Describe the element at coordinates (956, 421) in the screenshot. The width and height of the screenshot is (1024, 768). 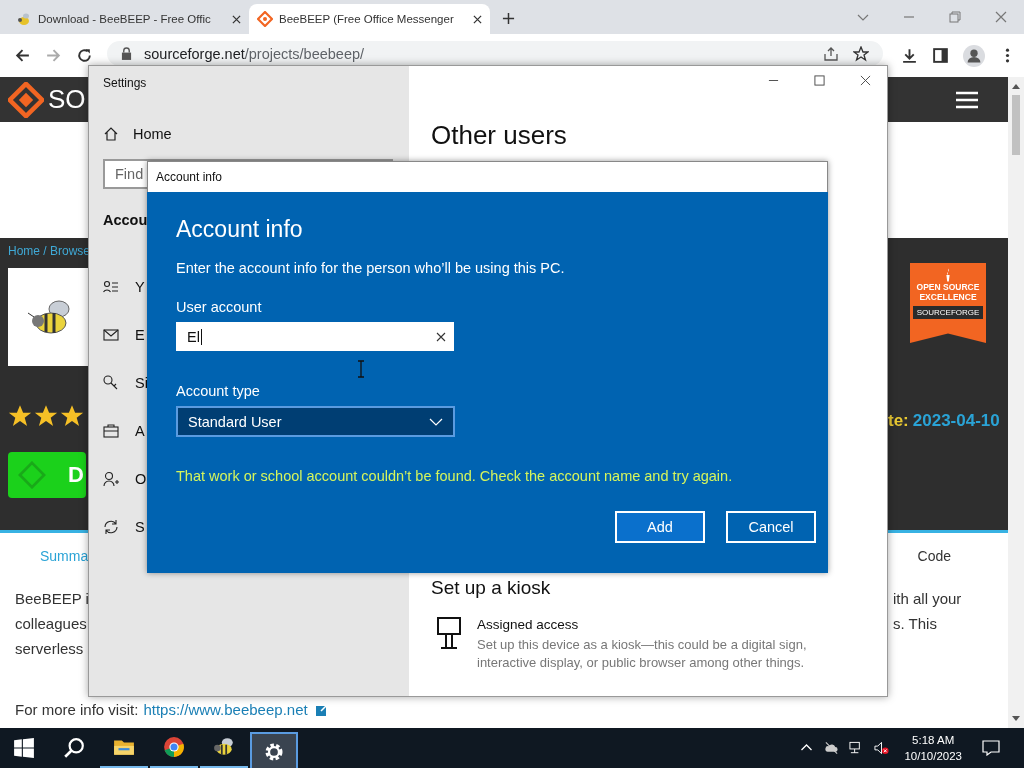
I see `date-value: 2023-04-10` at that location.